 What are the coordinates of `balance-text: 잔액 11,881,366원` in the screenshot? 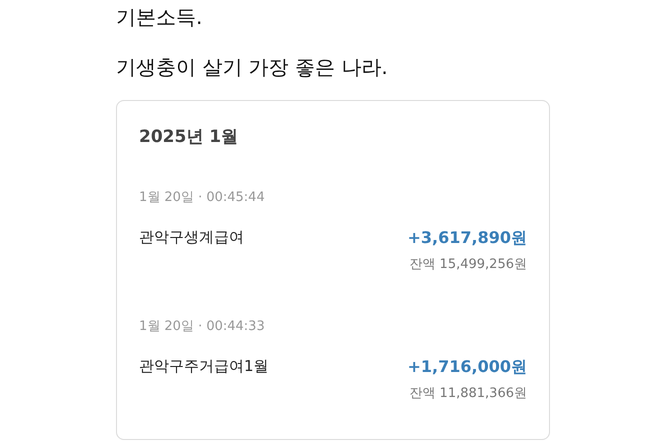 It's located at (468, 393).